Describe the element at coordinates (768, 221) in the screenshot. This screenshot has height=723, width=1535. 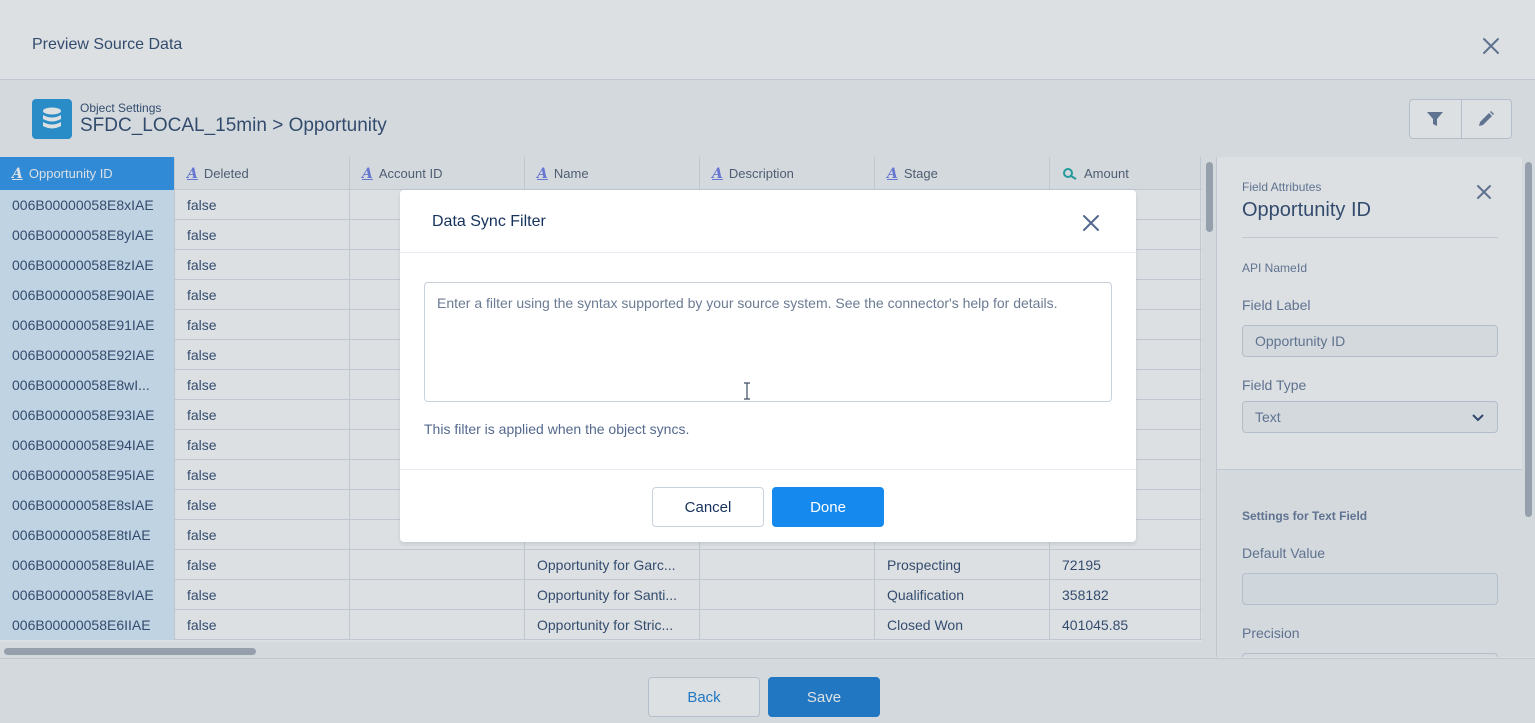
I see `dialog-header: Data Sync Filter` at that location.